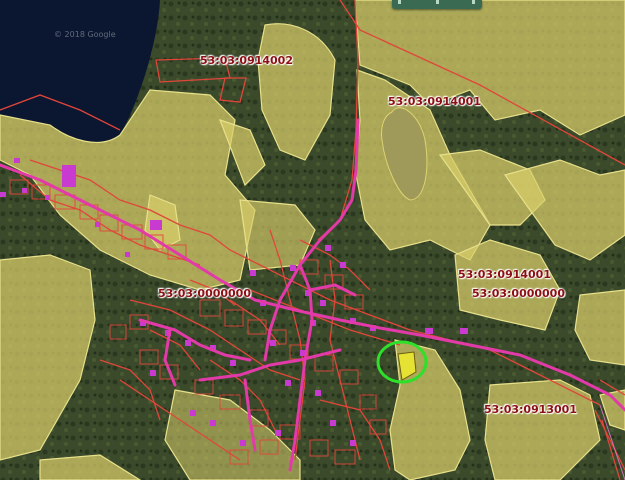  I want to click on cadastral-label: 53:03:0914002, so click(246, 60).